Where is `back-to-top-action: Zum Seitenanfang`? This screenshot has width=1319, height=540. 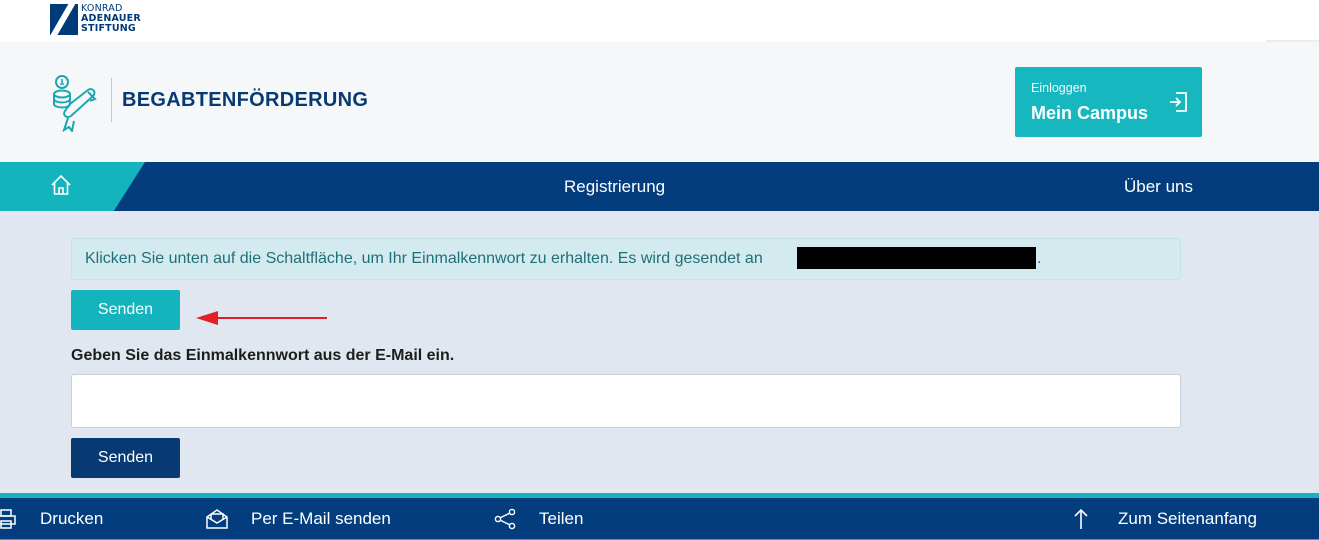 back-to-top-action: Zum Seitenanfang is located at coordinates (1165, 519).